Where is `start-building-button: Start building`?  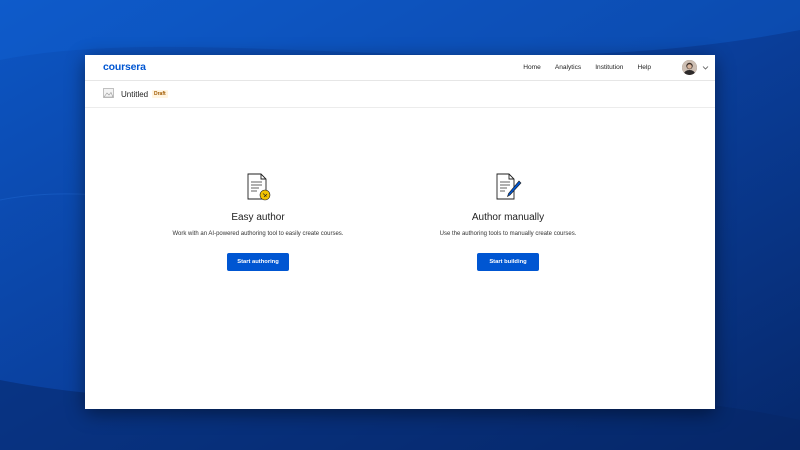
start-building-button: Start building is located at coordinates (508, 262).